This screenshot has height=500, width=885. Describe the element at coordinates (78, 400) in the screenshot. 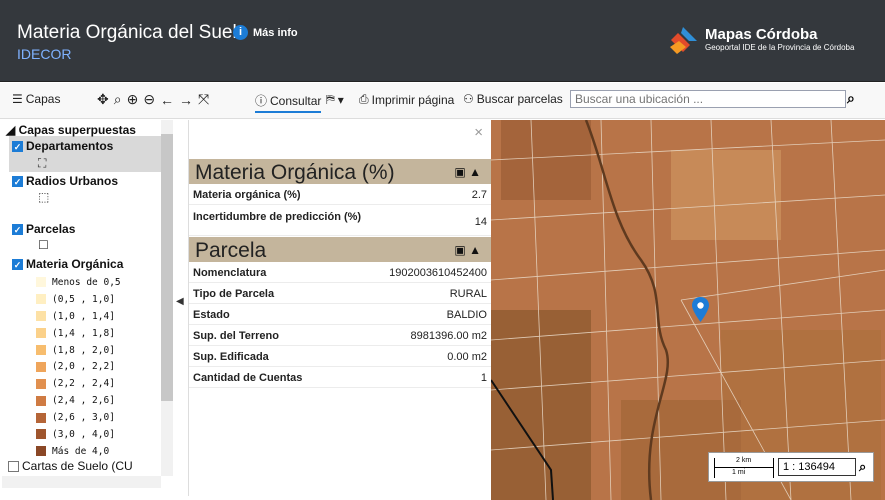

I see `legend-item: (2,4 , 2,6]` at that location.